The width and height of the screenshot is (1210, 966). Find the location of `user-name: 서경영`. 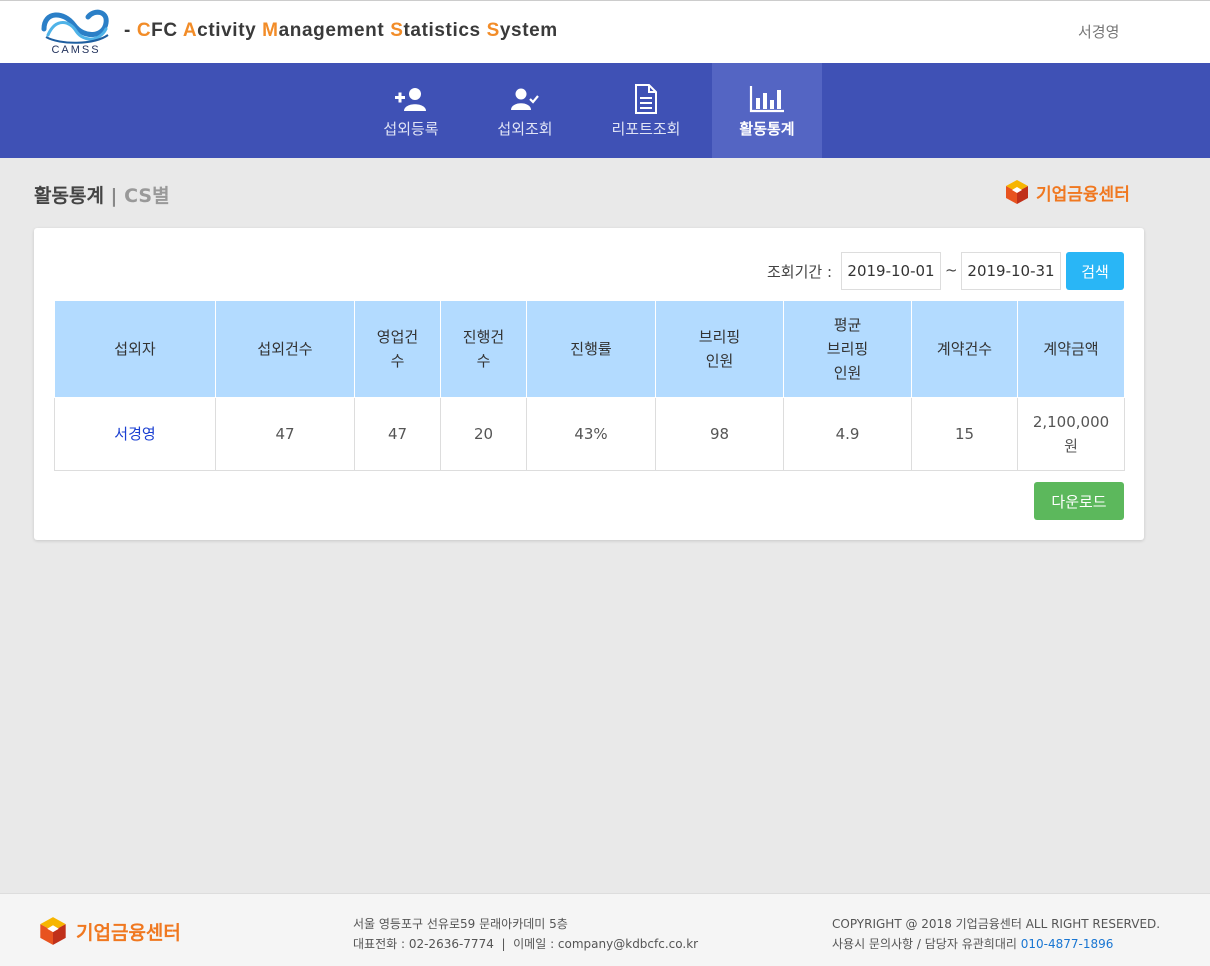

user-name: 서경영 is located at coordinates (1098, 31).